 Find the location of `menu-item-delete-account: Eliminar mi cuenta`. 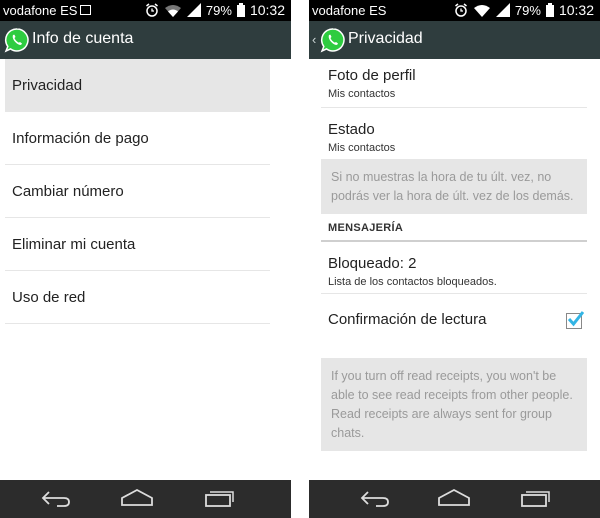

menu-item-delete-account: Eliminar mi cuenta is located at coordinates (137, 244).